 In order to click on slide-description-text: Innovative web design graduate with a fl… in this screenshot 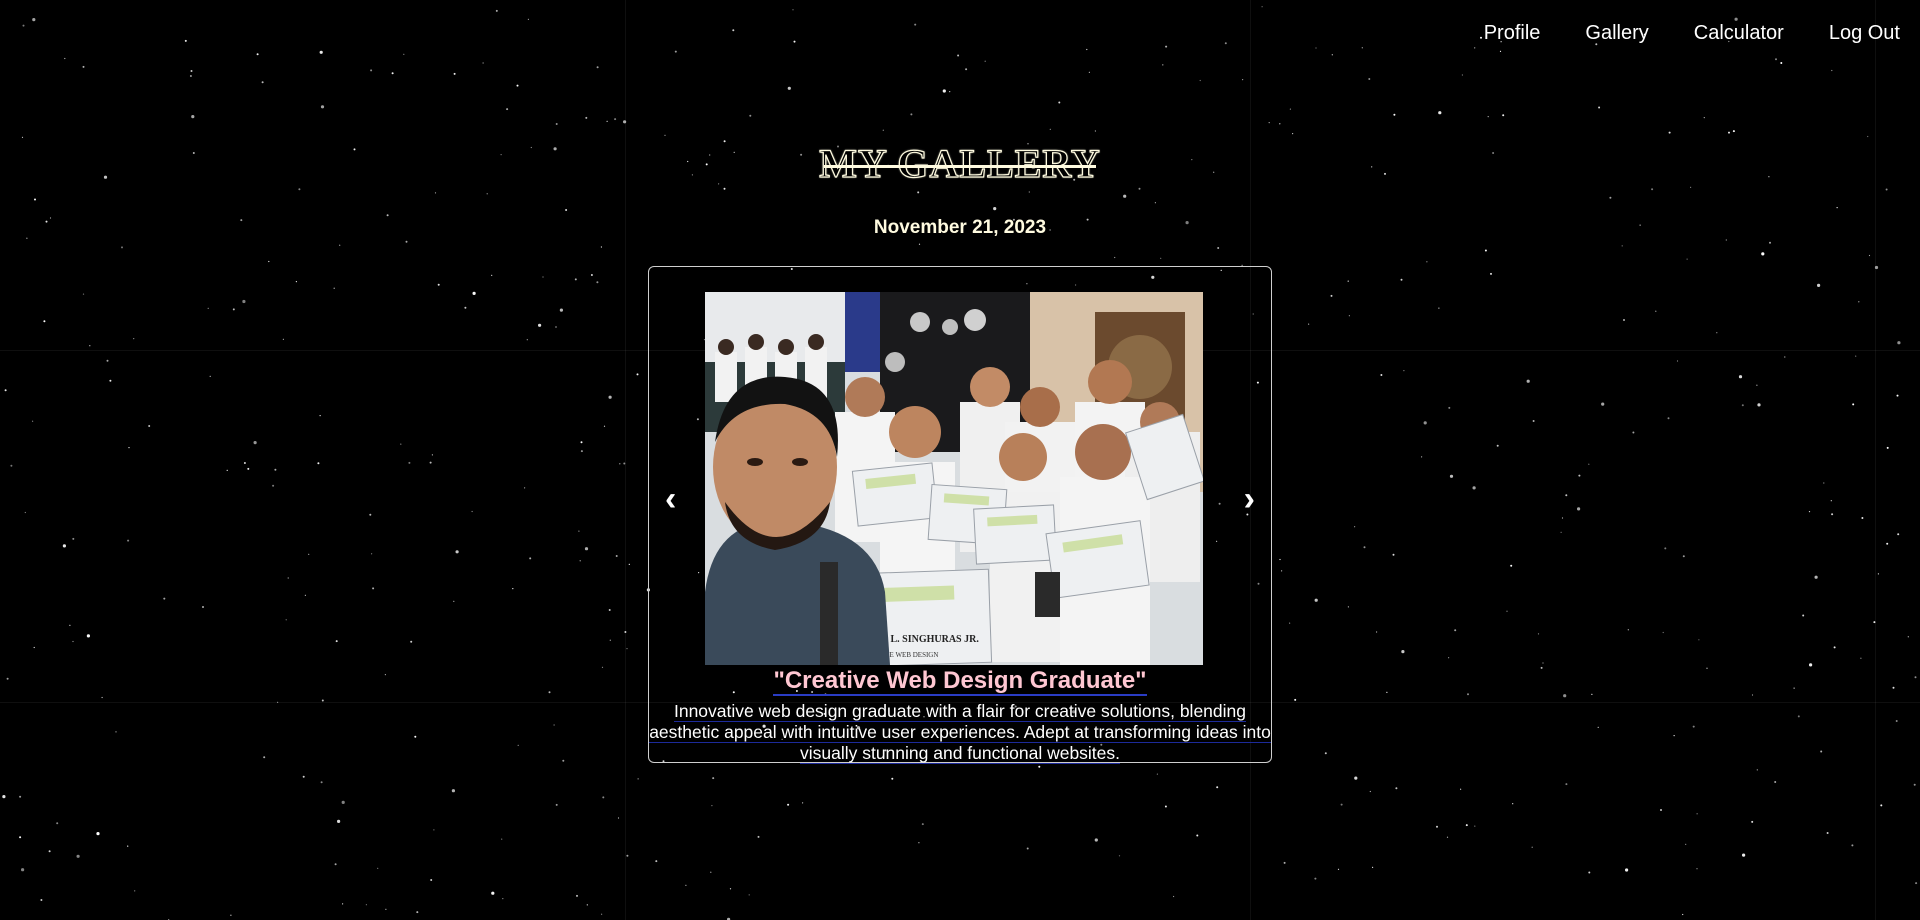, I will do `click(960, 732)`.